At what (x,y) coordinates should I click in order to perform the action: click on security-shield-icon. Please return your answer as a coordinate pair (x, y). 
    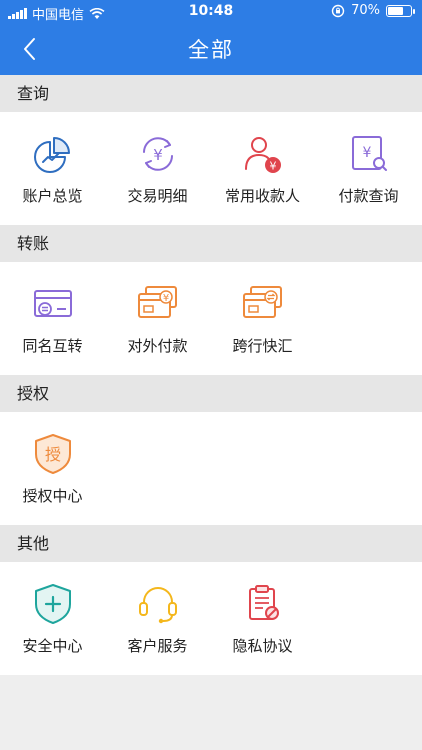
    Looking at the image, I should click on (53, 604).